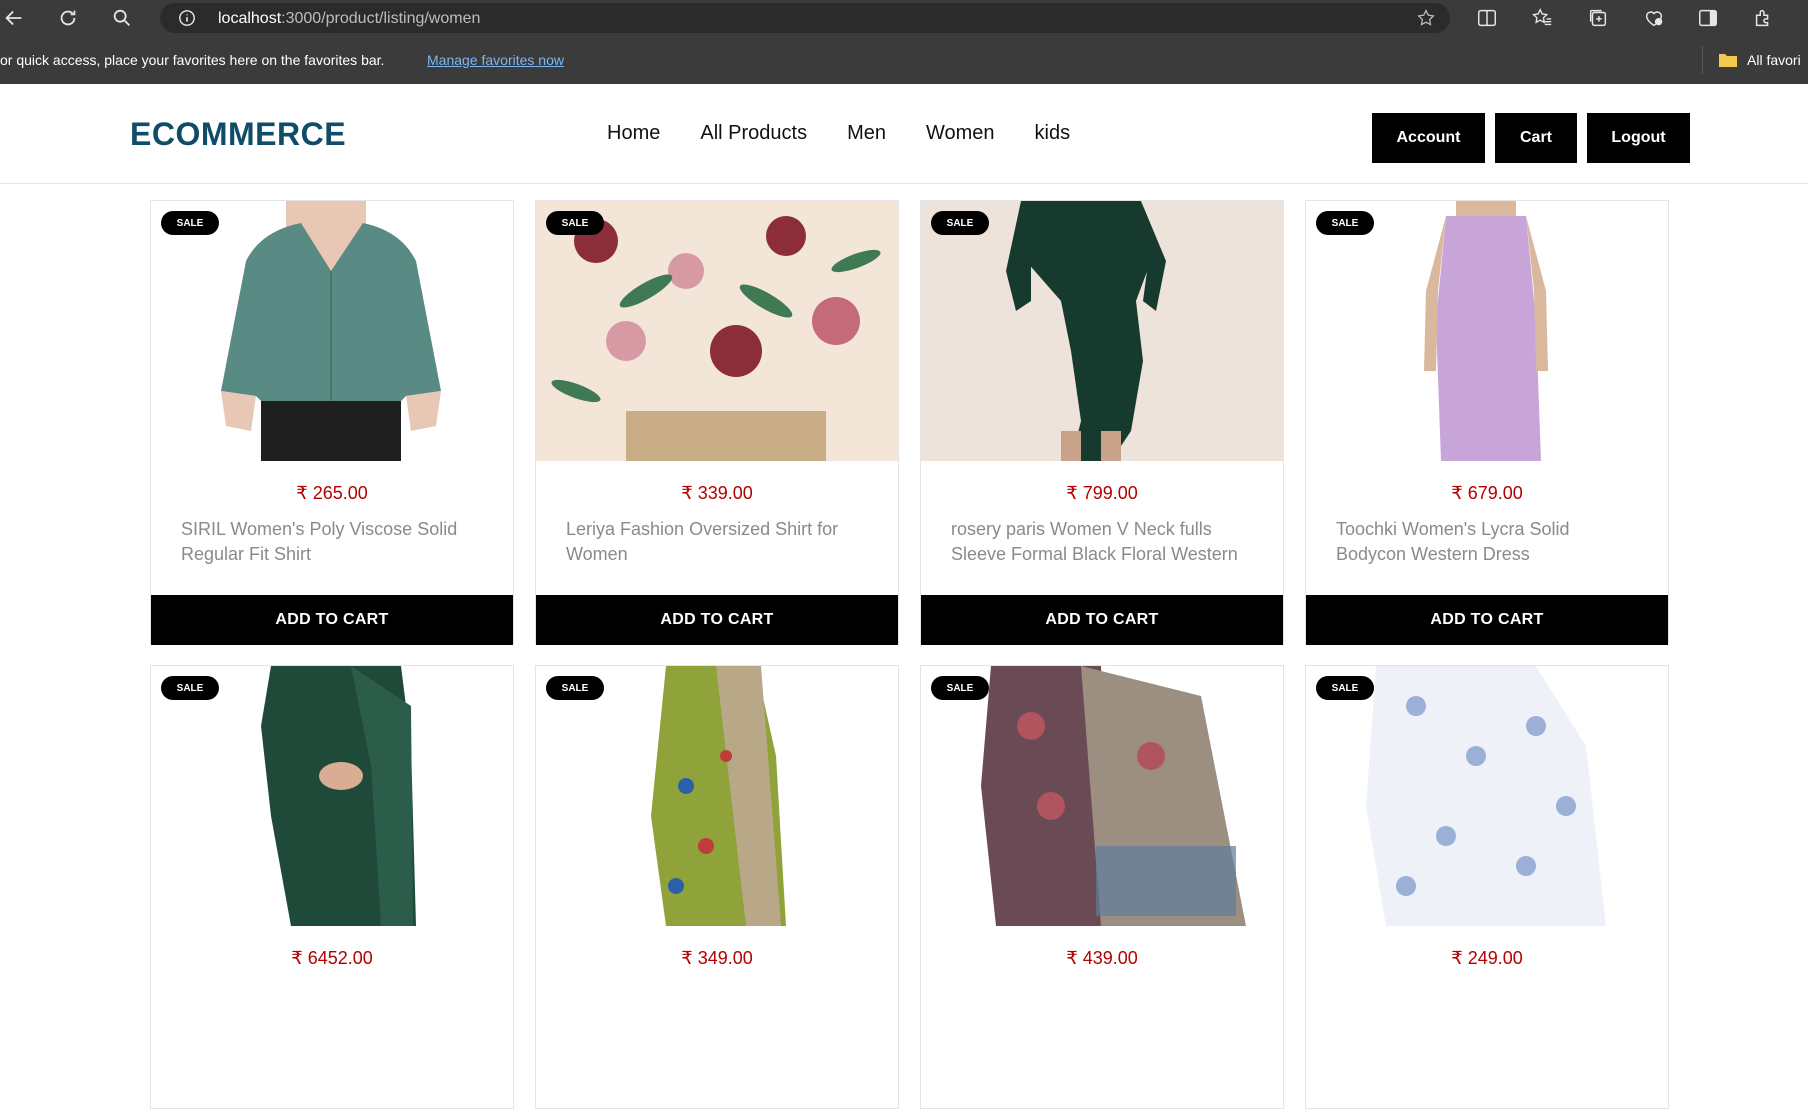  What do you see at coordinates (122, 18) in the screenshot?
I see `search-icon` at bounding box center [122, 18].